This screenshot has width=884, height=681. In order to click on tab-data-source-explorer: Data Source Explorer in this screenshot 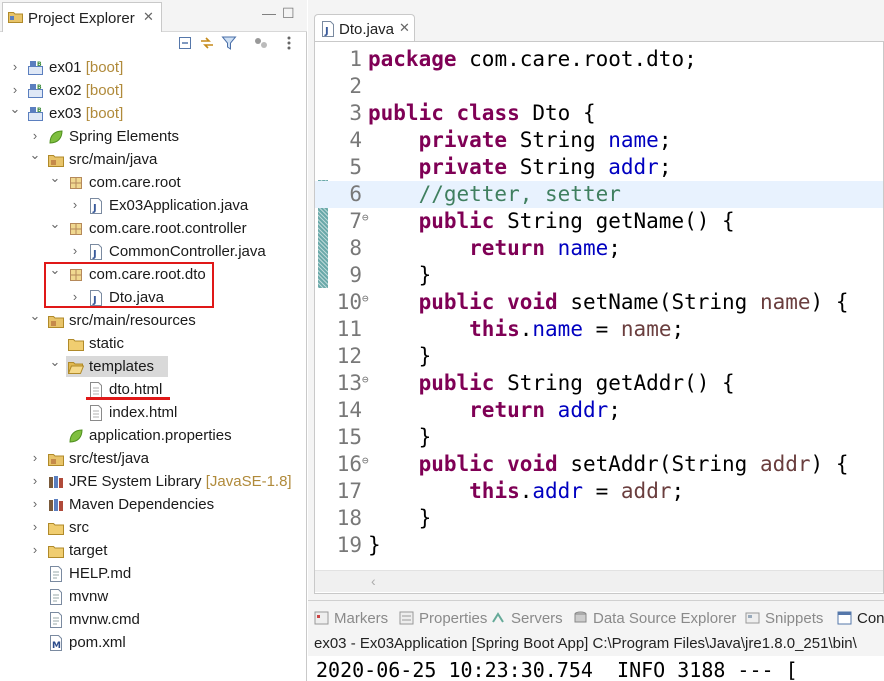, I will do `click(654, 620)`.